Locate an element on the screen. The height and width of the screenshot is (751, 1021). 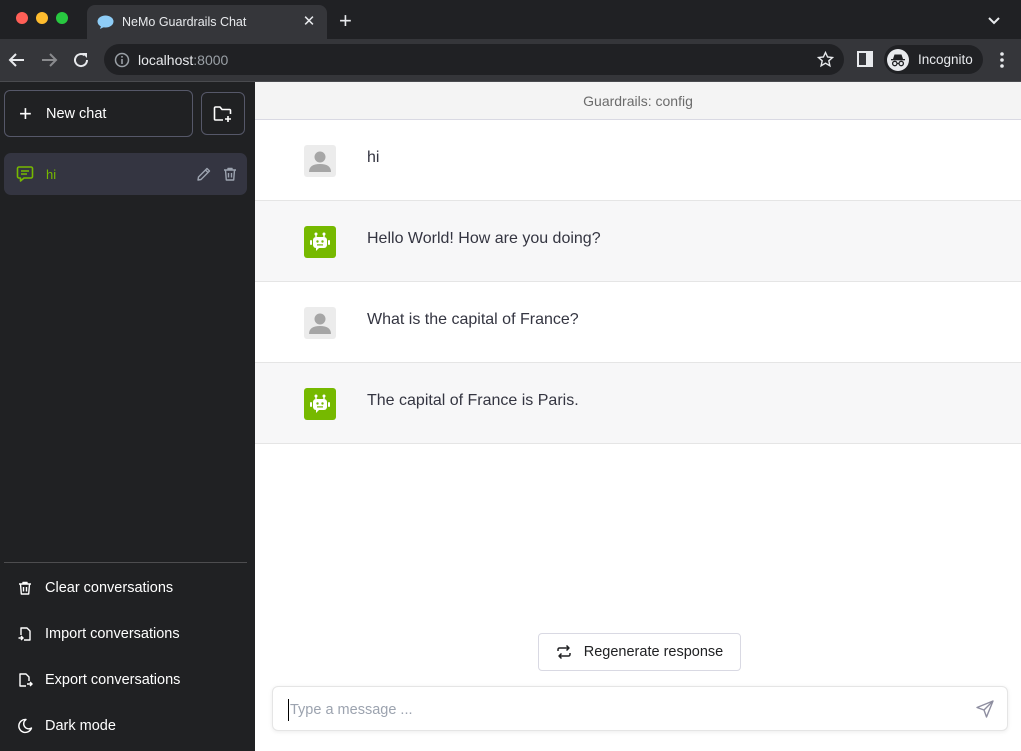
sidebar-divider is located at coordinates (125, 562).